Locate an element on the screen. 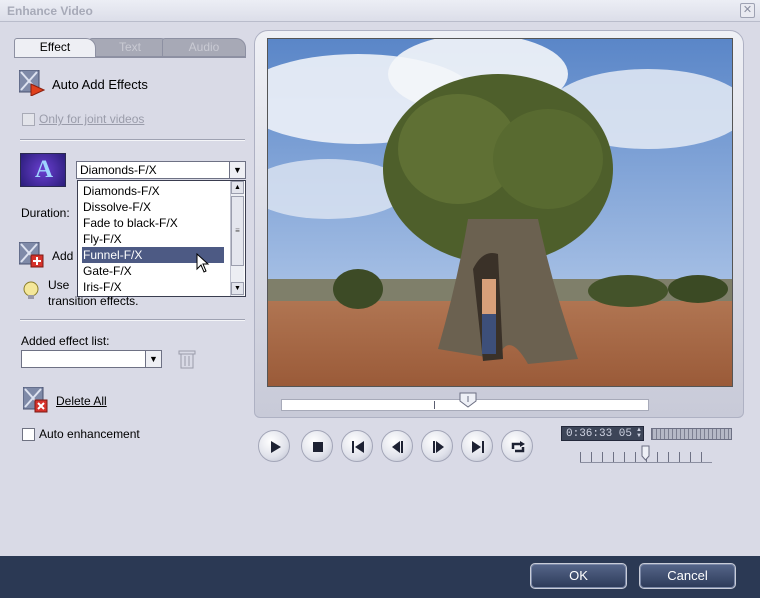  lightbulb-icon is located at coordinates (31, 290).